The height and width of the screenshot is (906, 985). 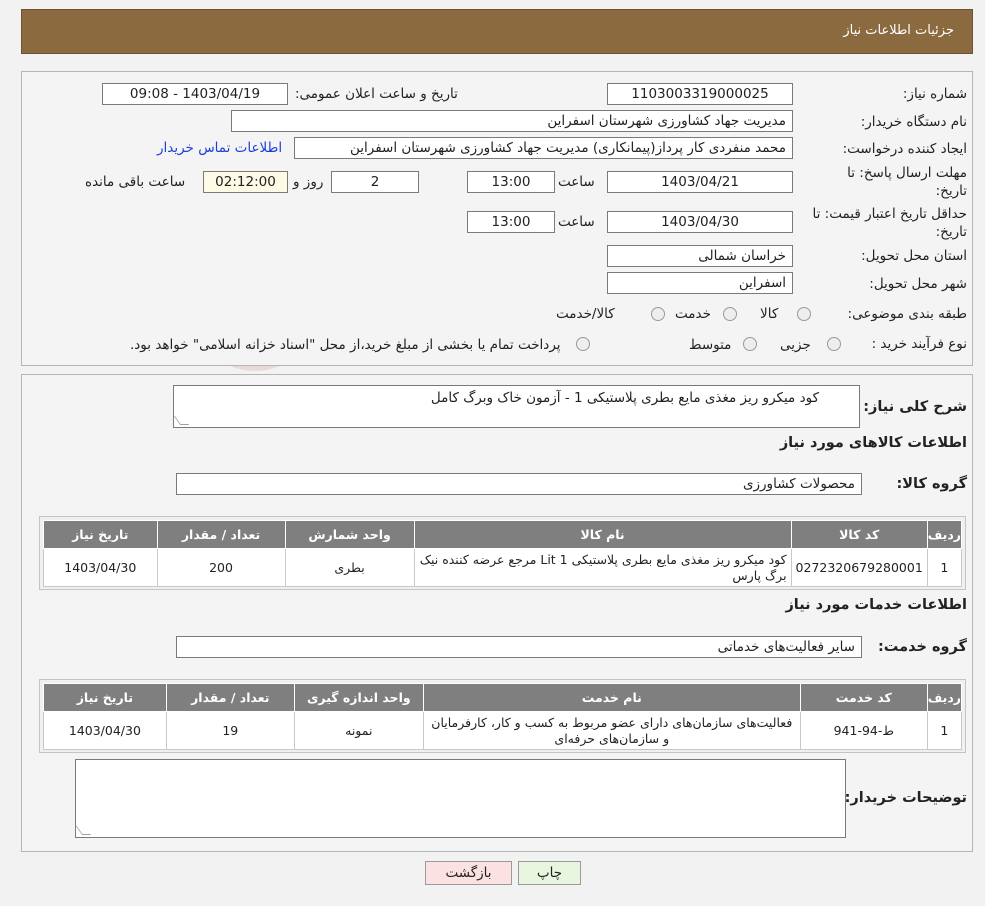 I want to click on goods-col-row: ردیف, so click(x=944, y=534).